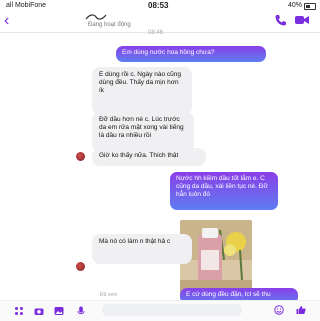  What do you see at coordinates (19, 311) in the screenshot?
I see `menu-grid-icon` at bounding box center [19, 311].